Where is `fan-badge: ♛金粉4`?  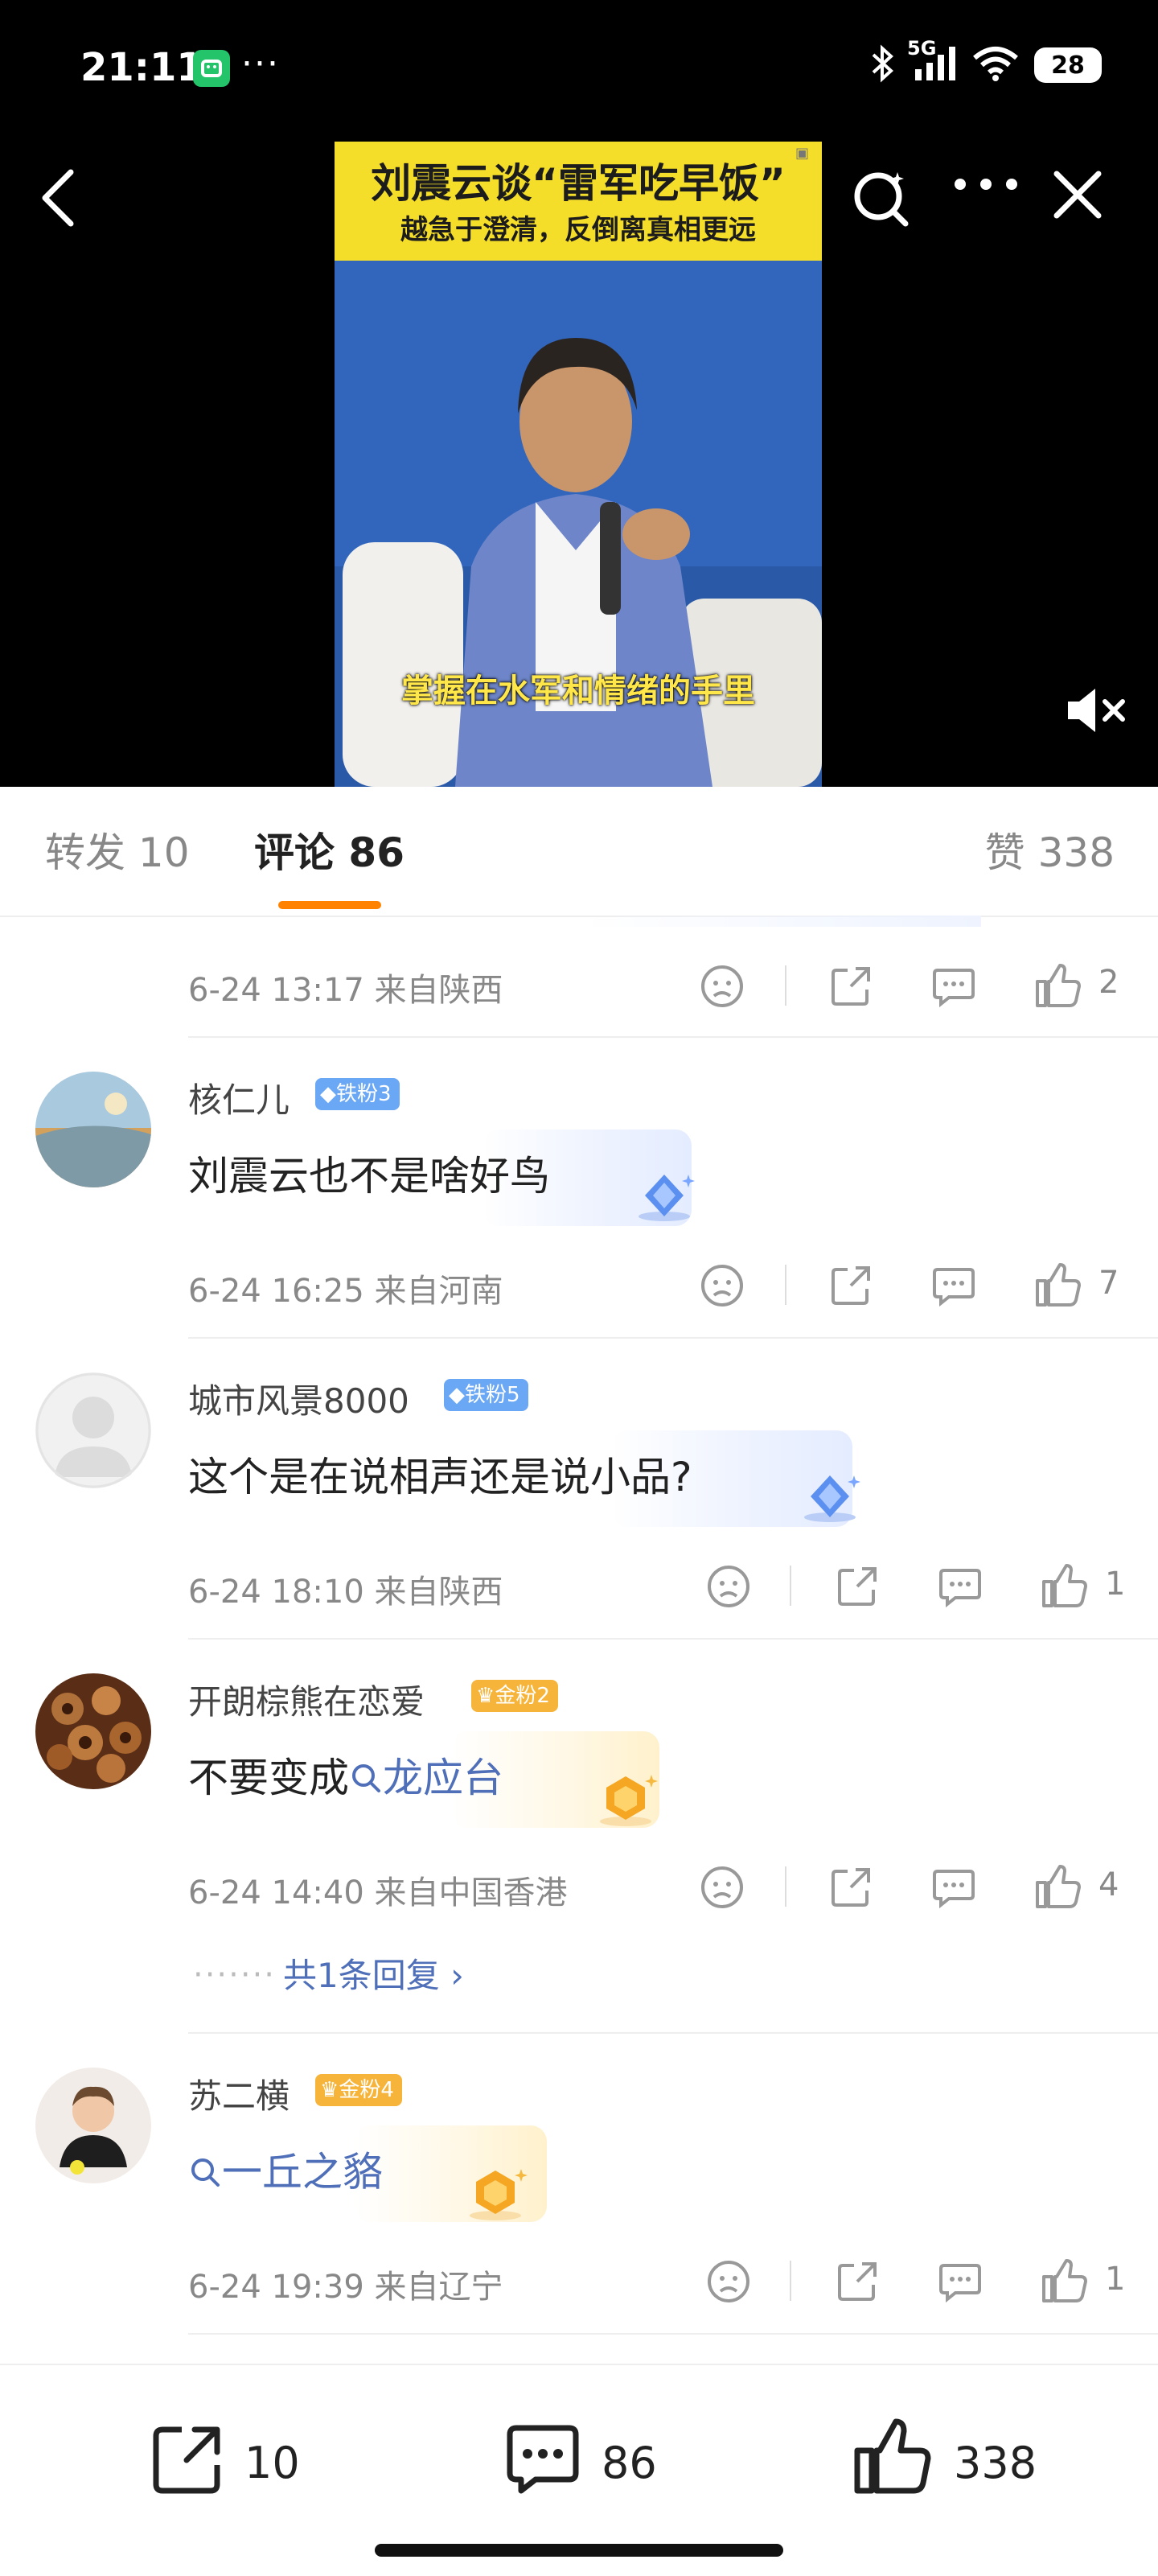 fan-badge: ♛金粉4 is located at coordinates (358, 2090).